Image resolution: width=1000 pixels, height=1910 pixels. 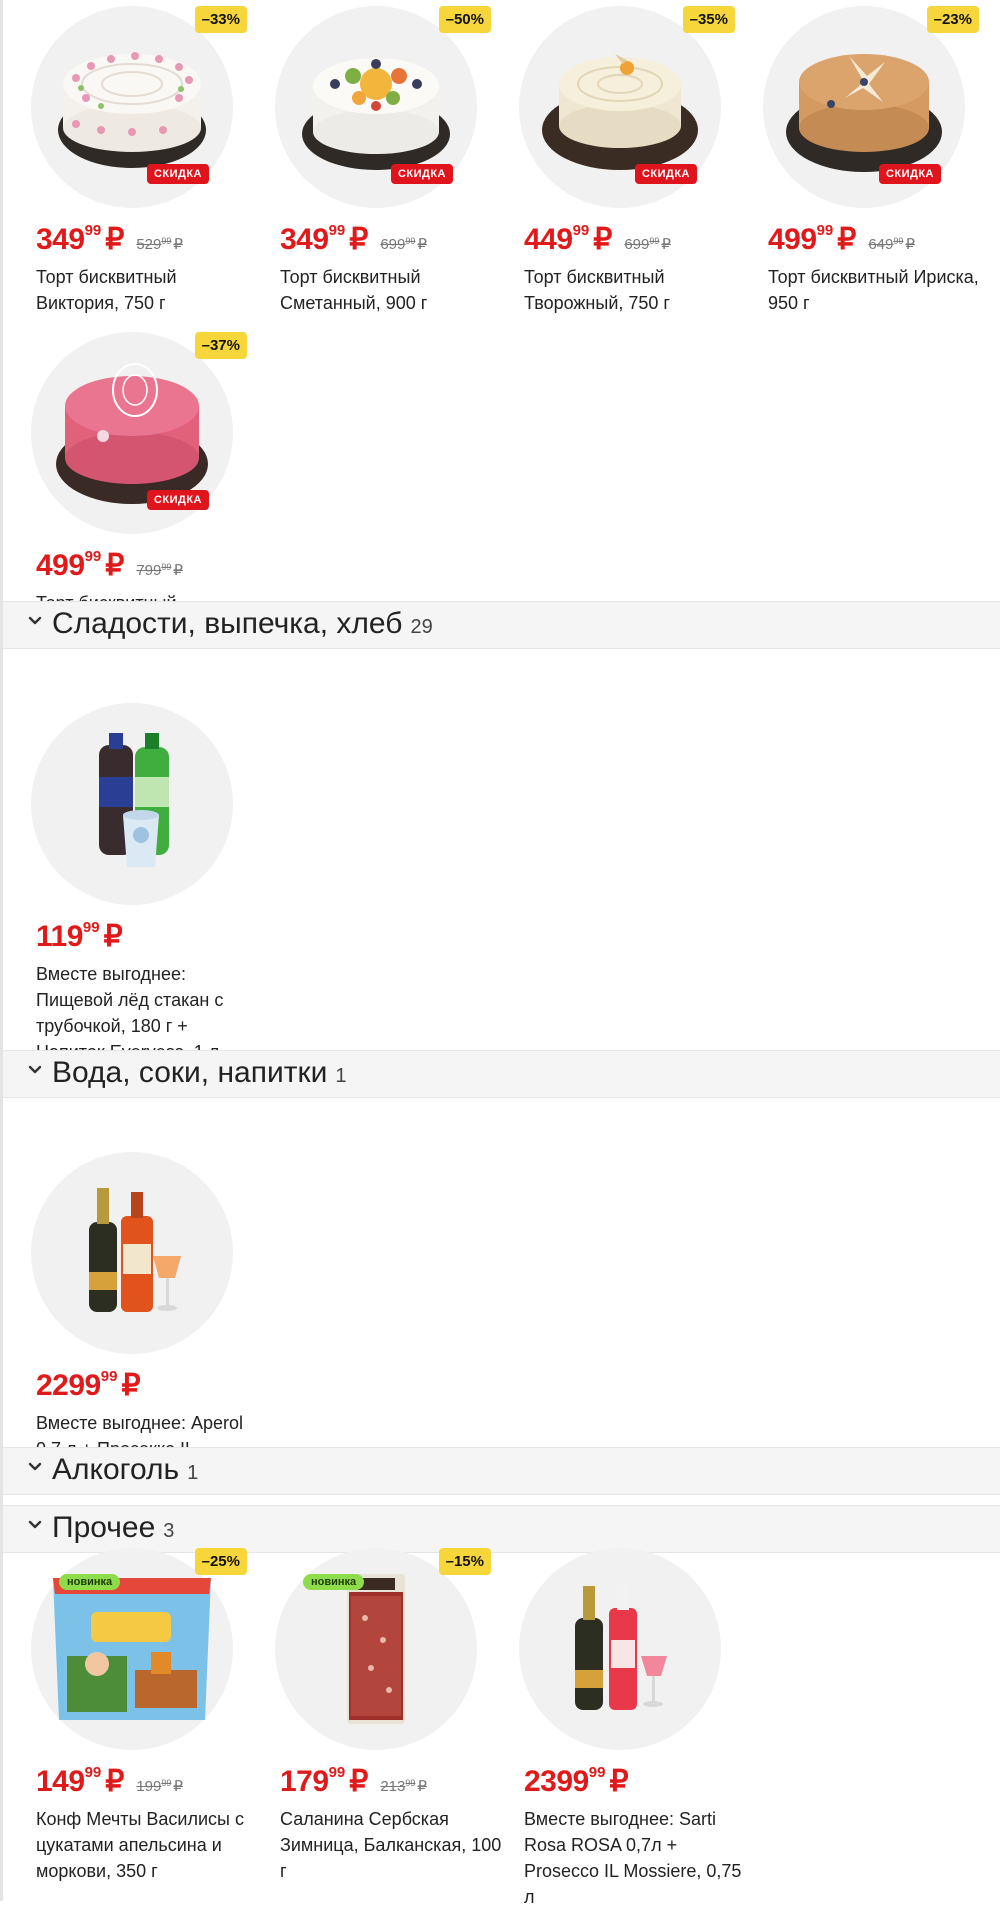 I want to click on price: 44999 ₽69999 ₽, so click(x=597, y=240).